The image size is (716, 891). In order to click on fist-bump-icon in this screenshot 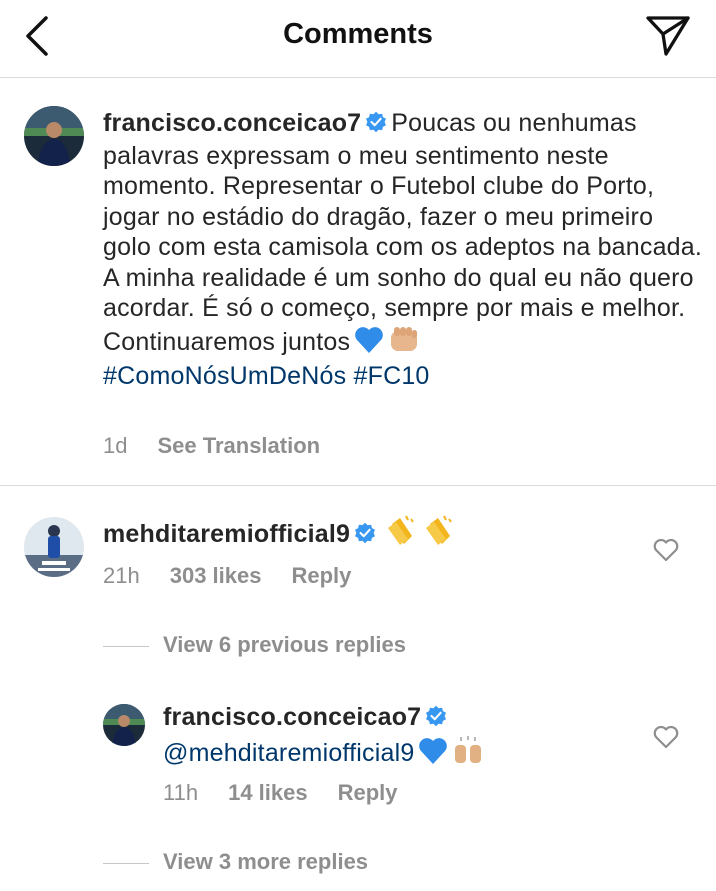, I will do `click(404, 343)`.